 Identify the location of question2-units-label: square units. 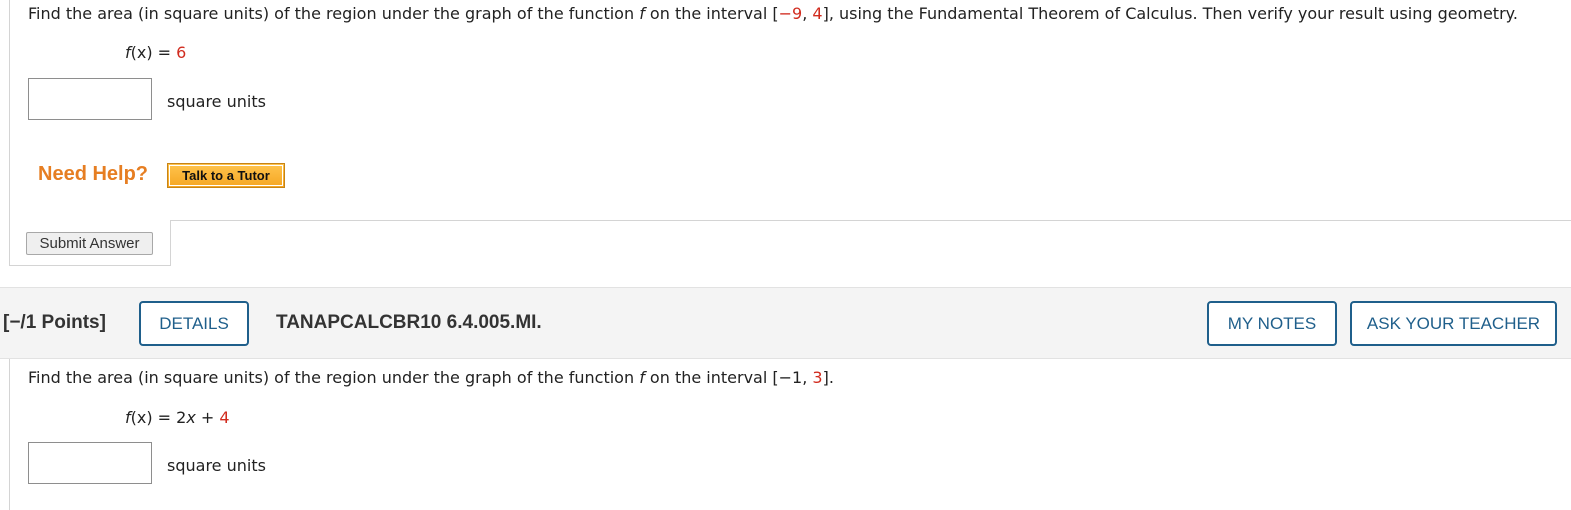
(216, 465).